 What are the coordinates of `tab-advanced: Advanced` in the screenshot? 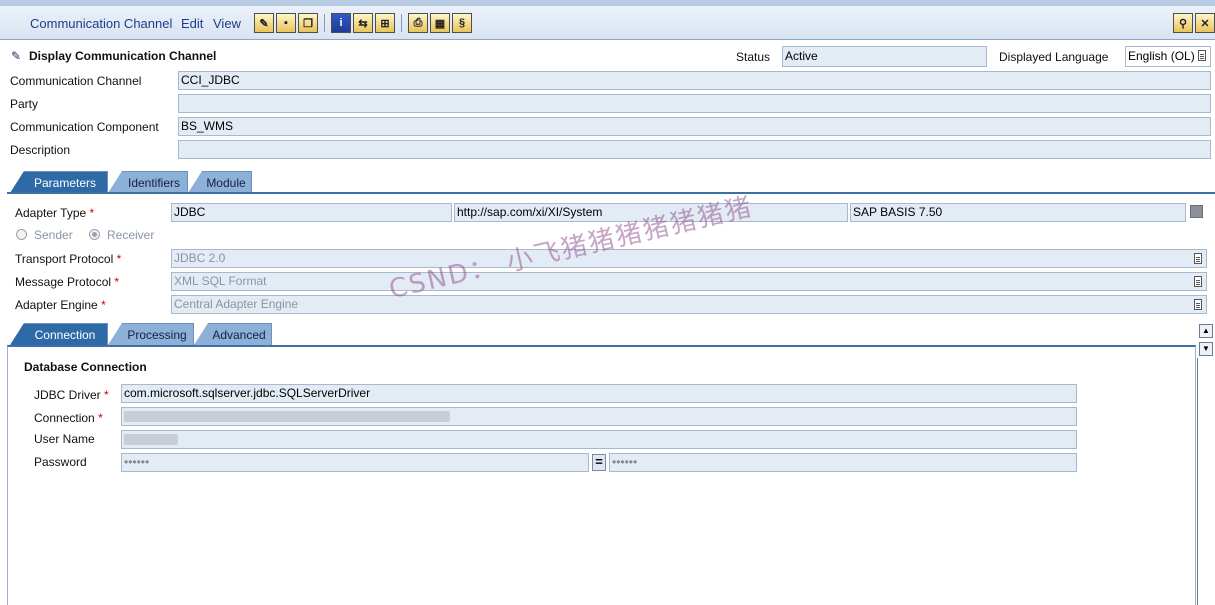 It's located at (233, 334).